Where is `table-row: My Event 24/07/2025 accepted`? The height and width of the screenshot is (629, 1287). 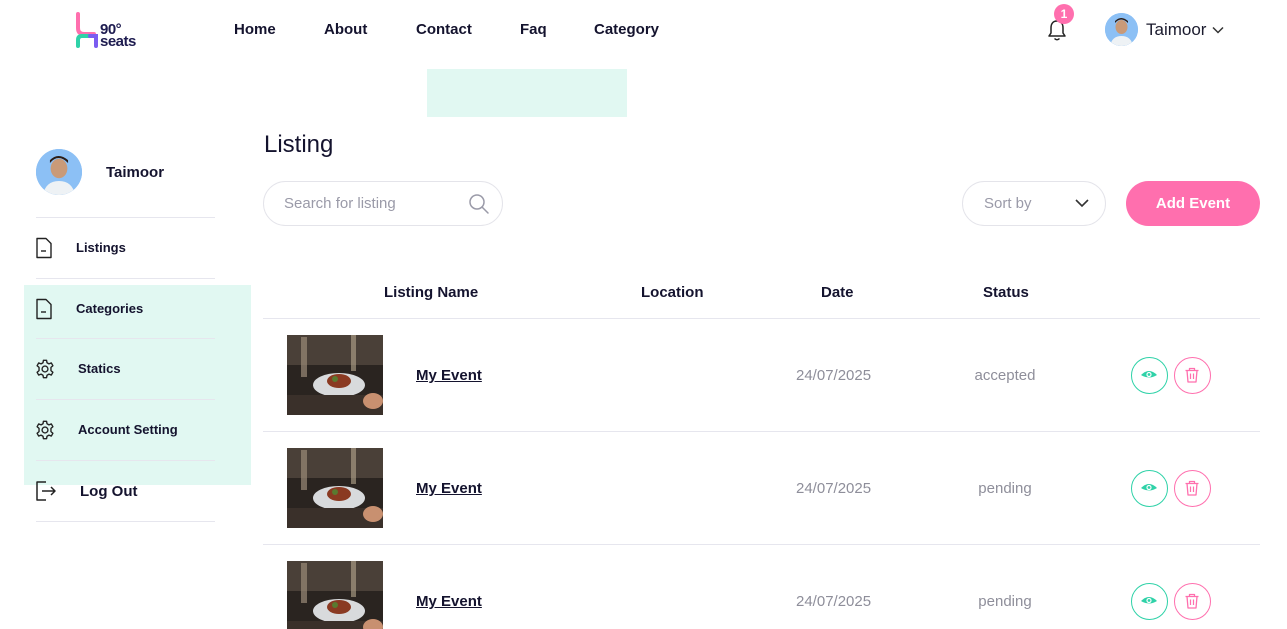 table-row: My Event 24/07/2025 accepted is located at coordinates (761, 375).